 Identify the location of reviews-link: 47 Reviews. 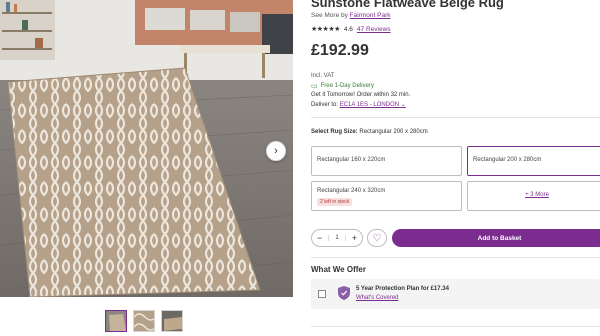
(374, 29).